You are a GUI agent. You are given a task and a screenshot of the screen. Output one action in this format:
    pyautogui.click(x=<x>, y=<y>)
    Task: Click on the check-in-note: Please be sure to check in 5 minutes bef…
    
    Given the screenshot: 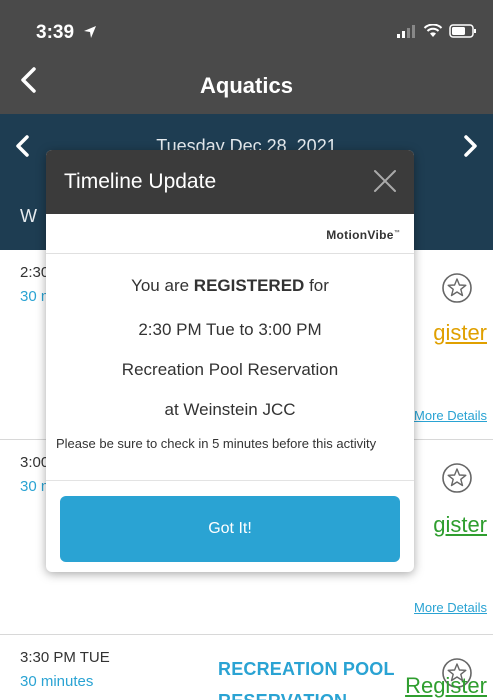 What is the action you would take?
    pyautogui.click(x=216, y=443)
    